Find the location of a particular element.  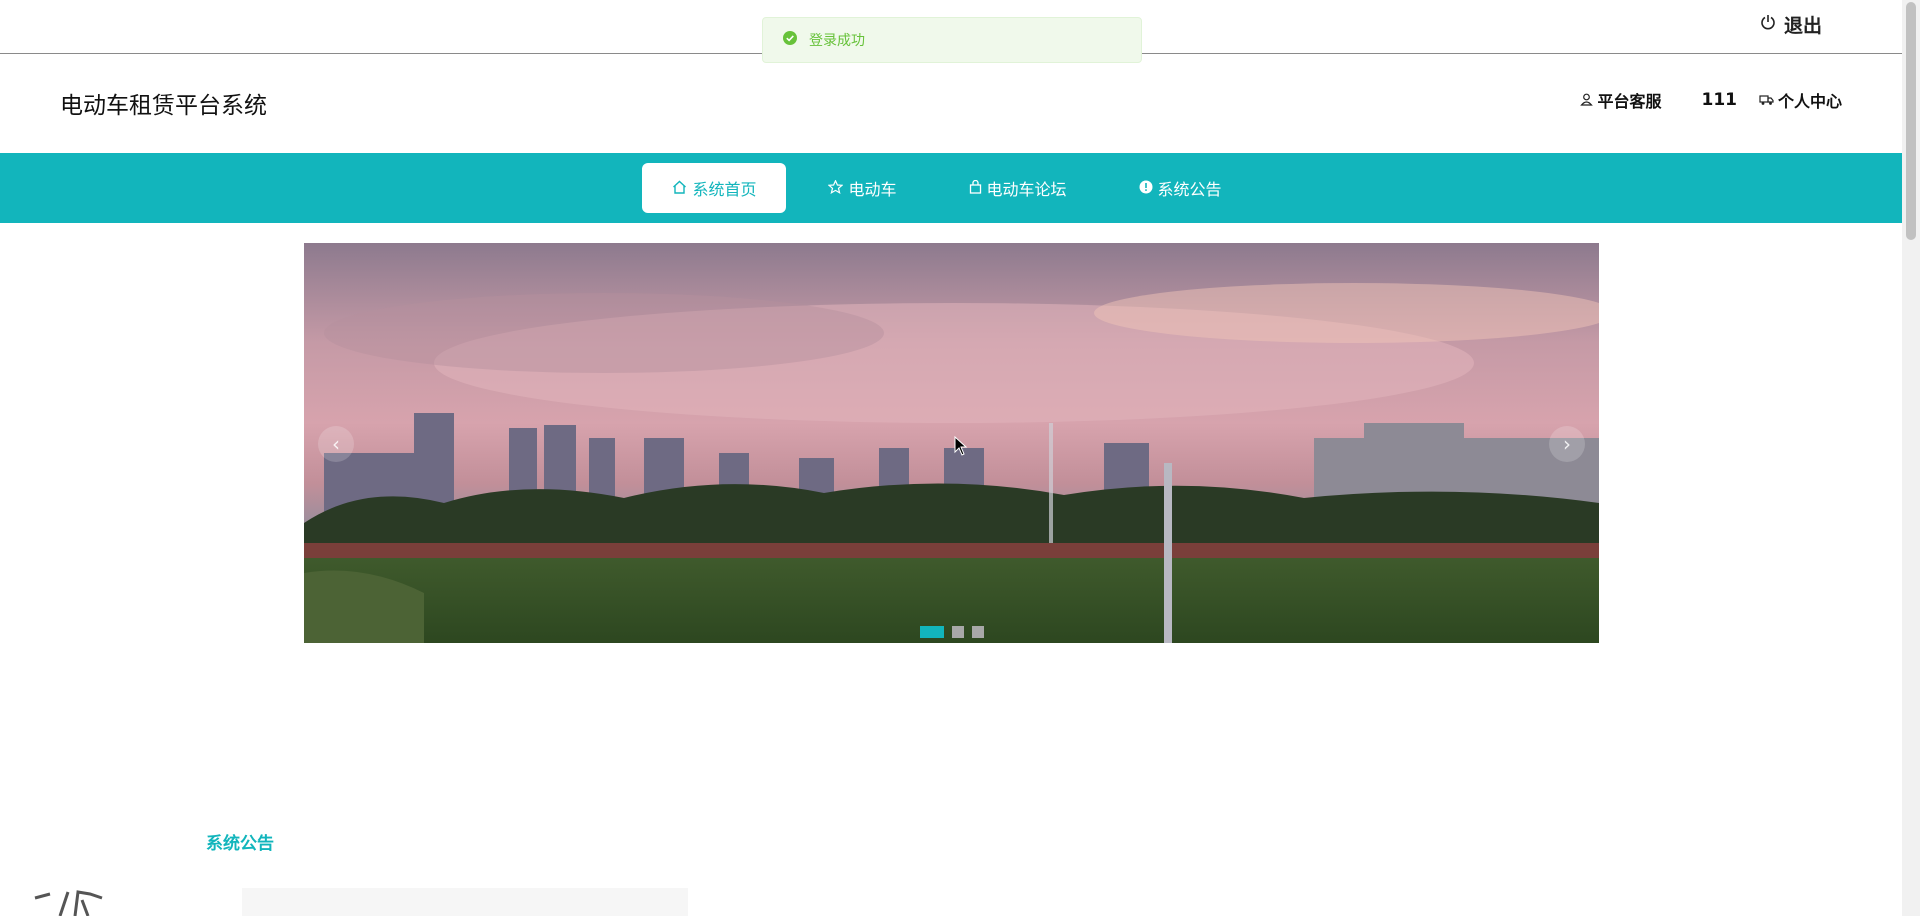

chevron-left-icon: ‹ is located at coordinates (336, 444).